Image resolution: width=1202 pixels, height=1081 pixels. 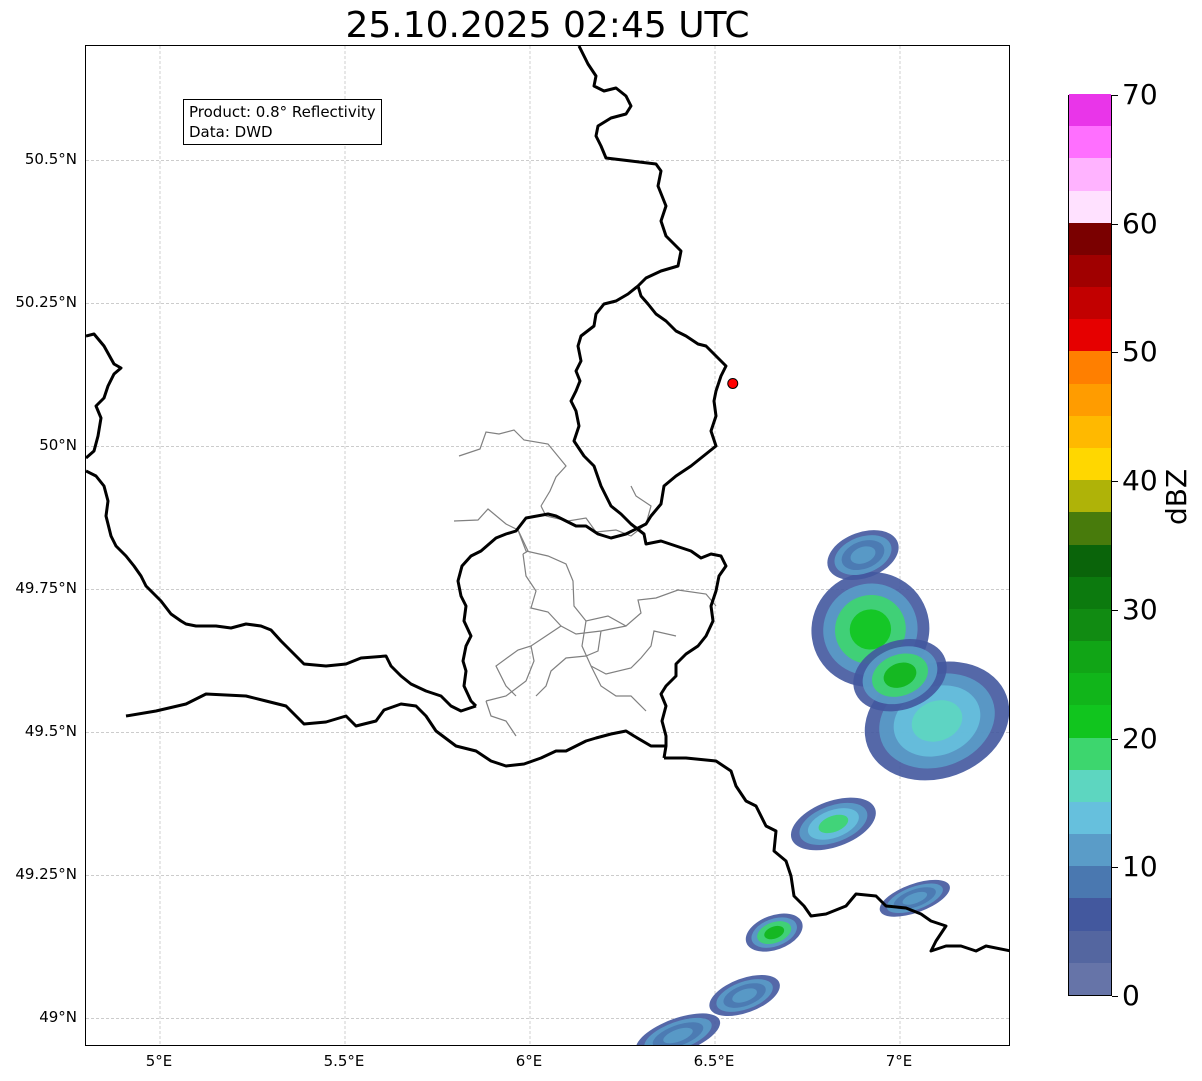 I want to click on radar-site-marker, so click(x=733, y=383).